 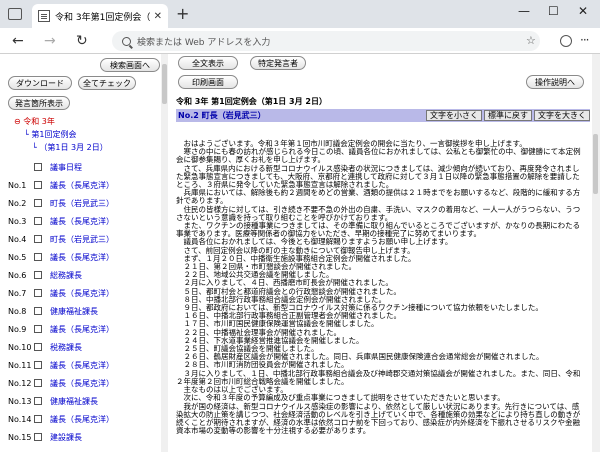 What do you see at coordinates (82, 41) in the screenshot?
I see `refresh-icon: ↻` at bounding box center [82, 41].